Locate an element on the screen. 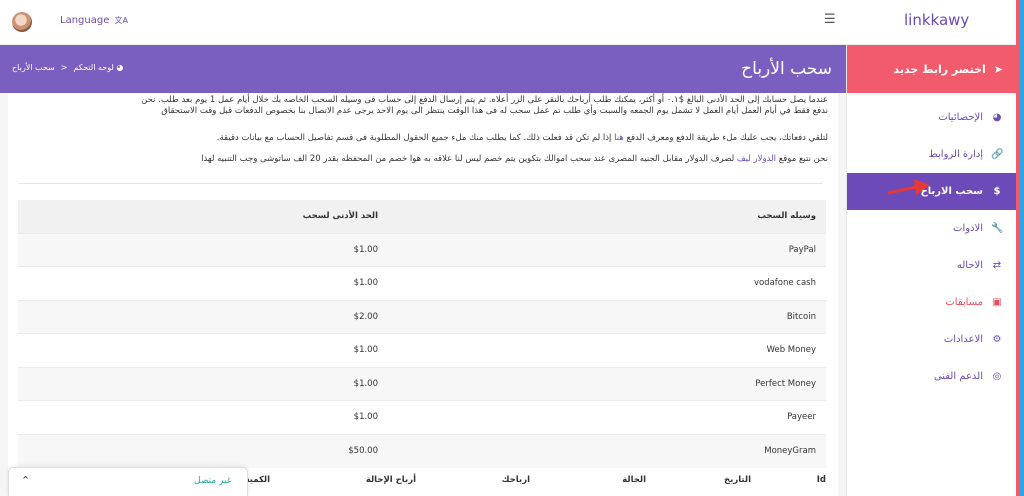 The image size is (1024, 496). exchange-icon: ⇄ is located at coordinates (997, 265).